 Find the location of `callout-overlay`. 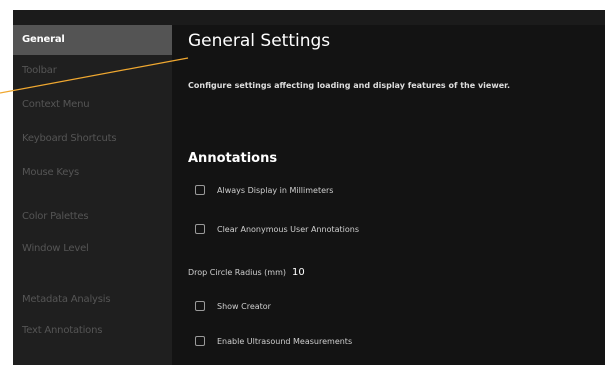

callout-overlay is located at coordinates (94, 75).